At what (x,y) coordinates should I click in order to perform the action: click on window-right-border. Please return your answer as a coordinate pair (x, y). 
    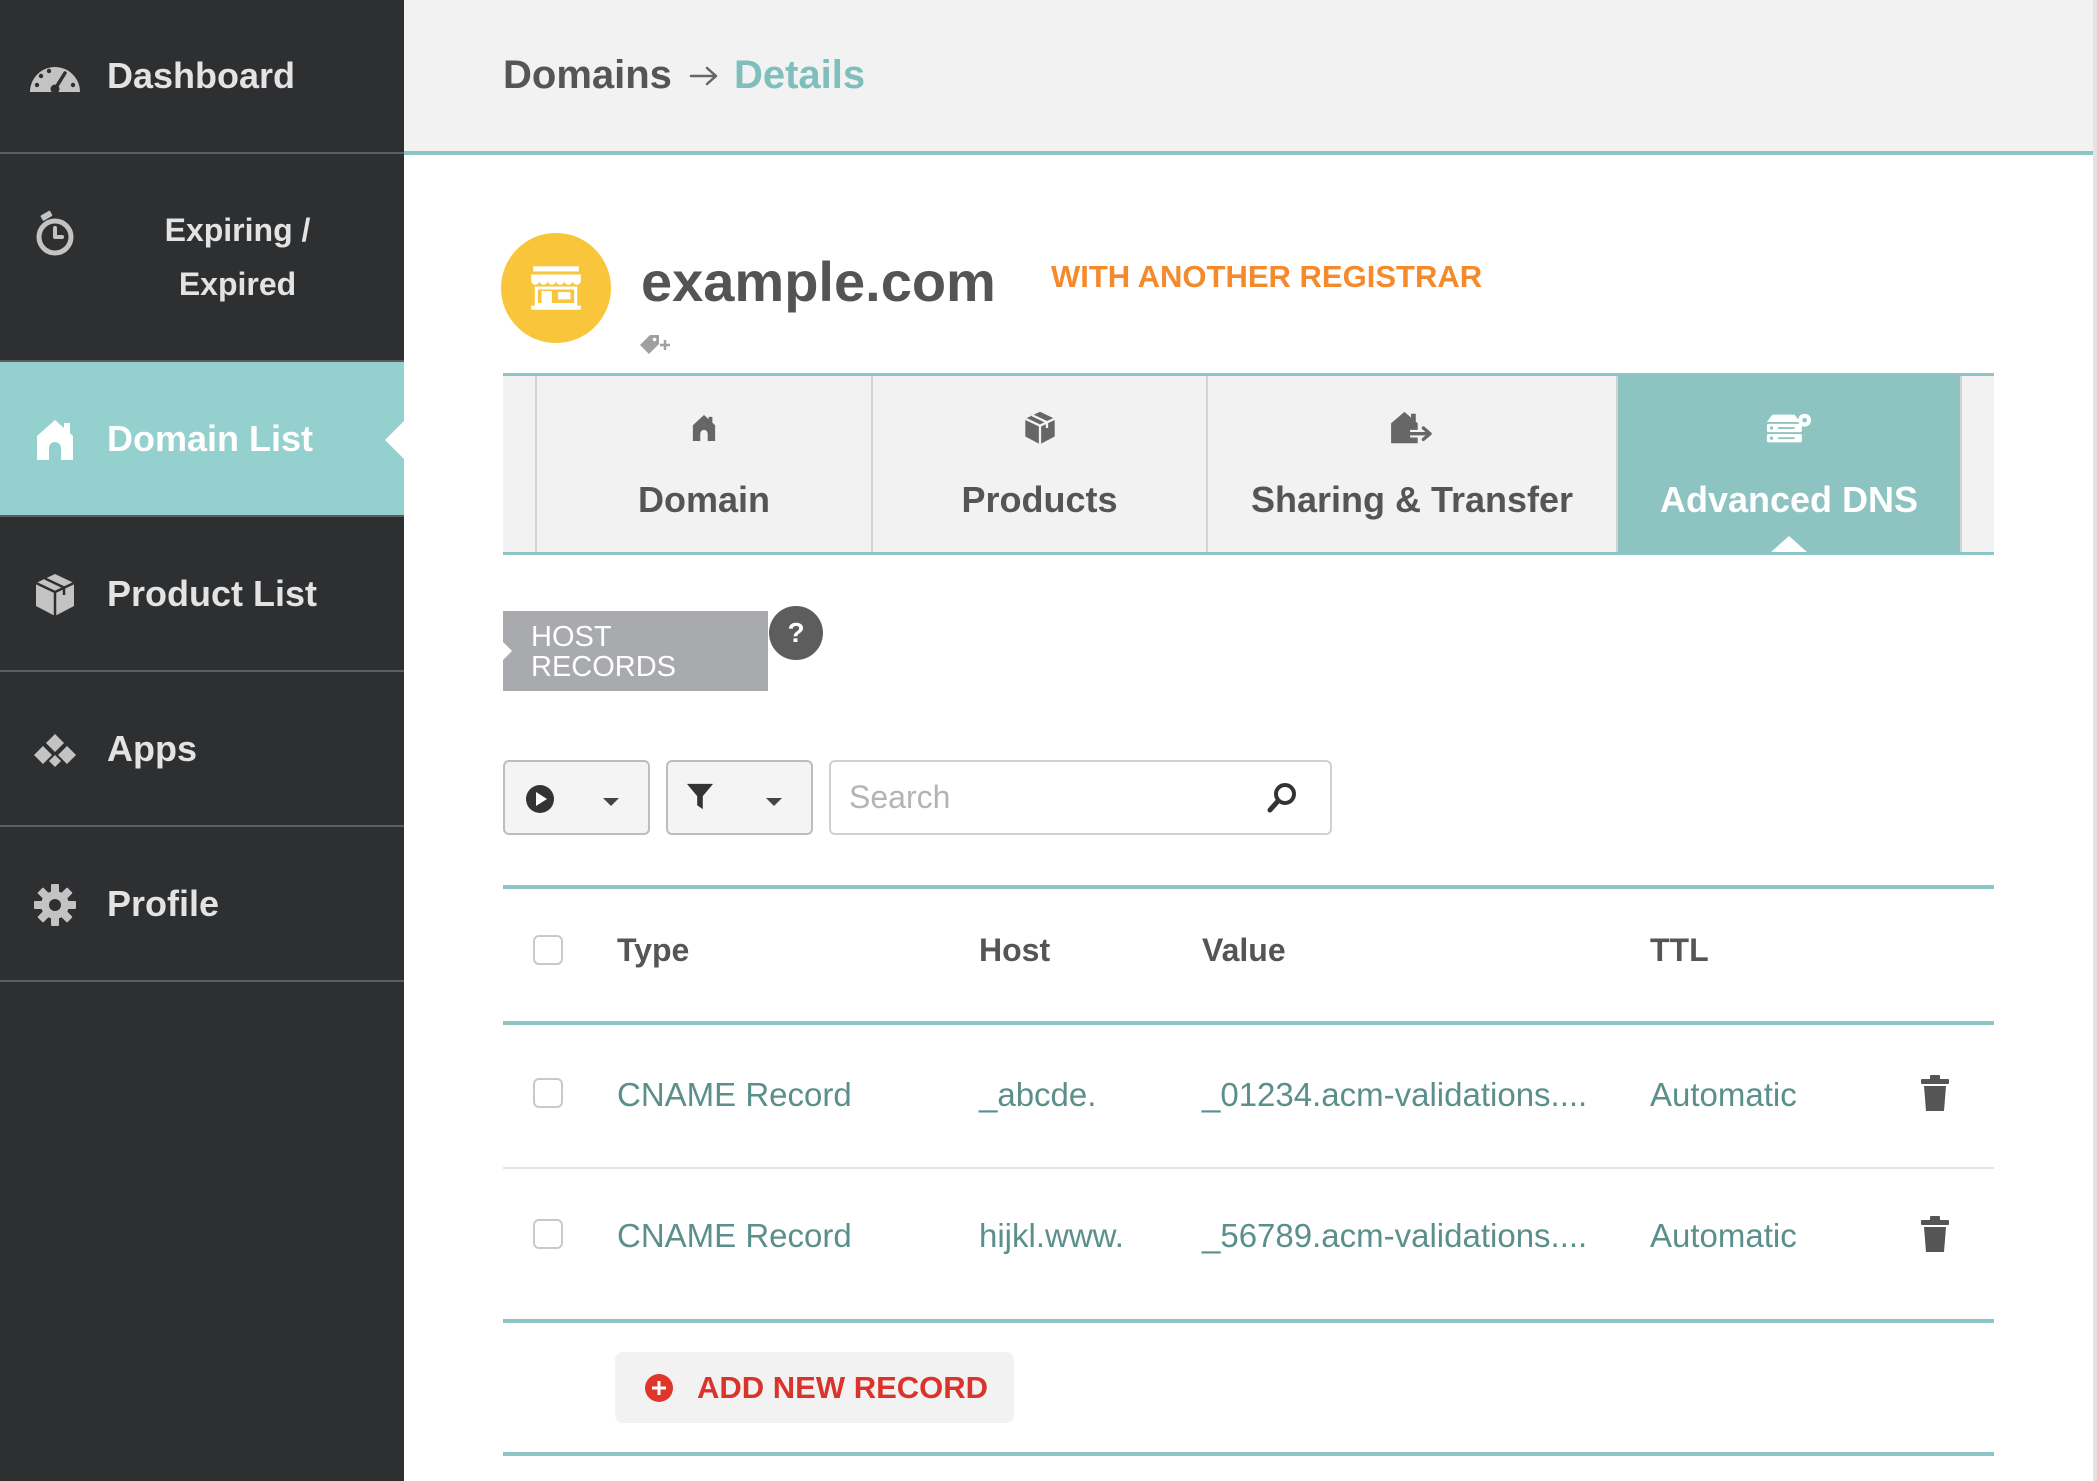
    Looking at the image, I should click on (2095, 740).